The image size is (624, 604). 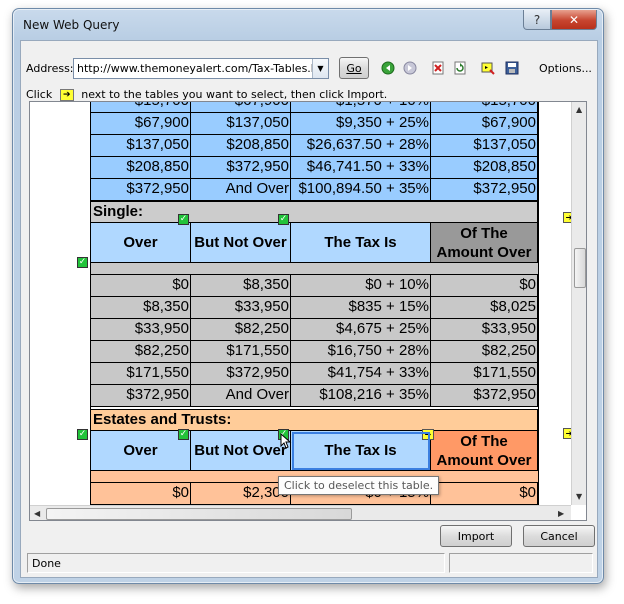 I want to click on table-cell: $108,216 + 35%, so click(x=361, y=396).